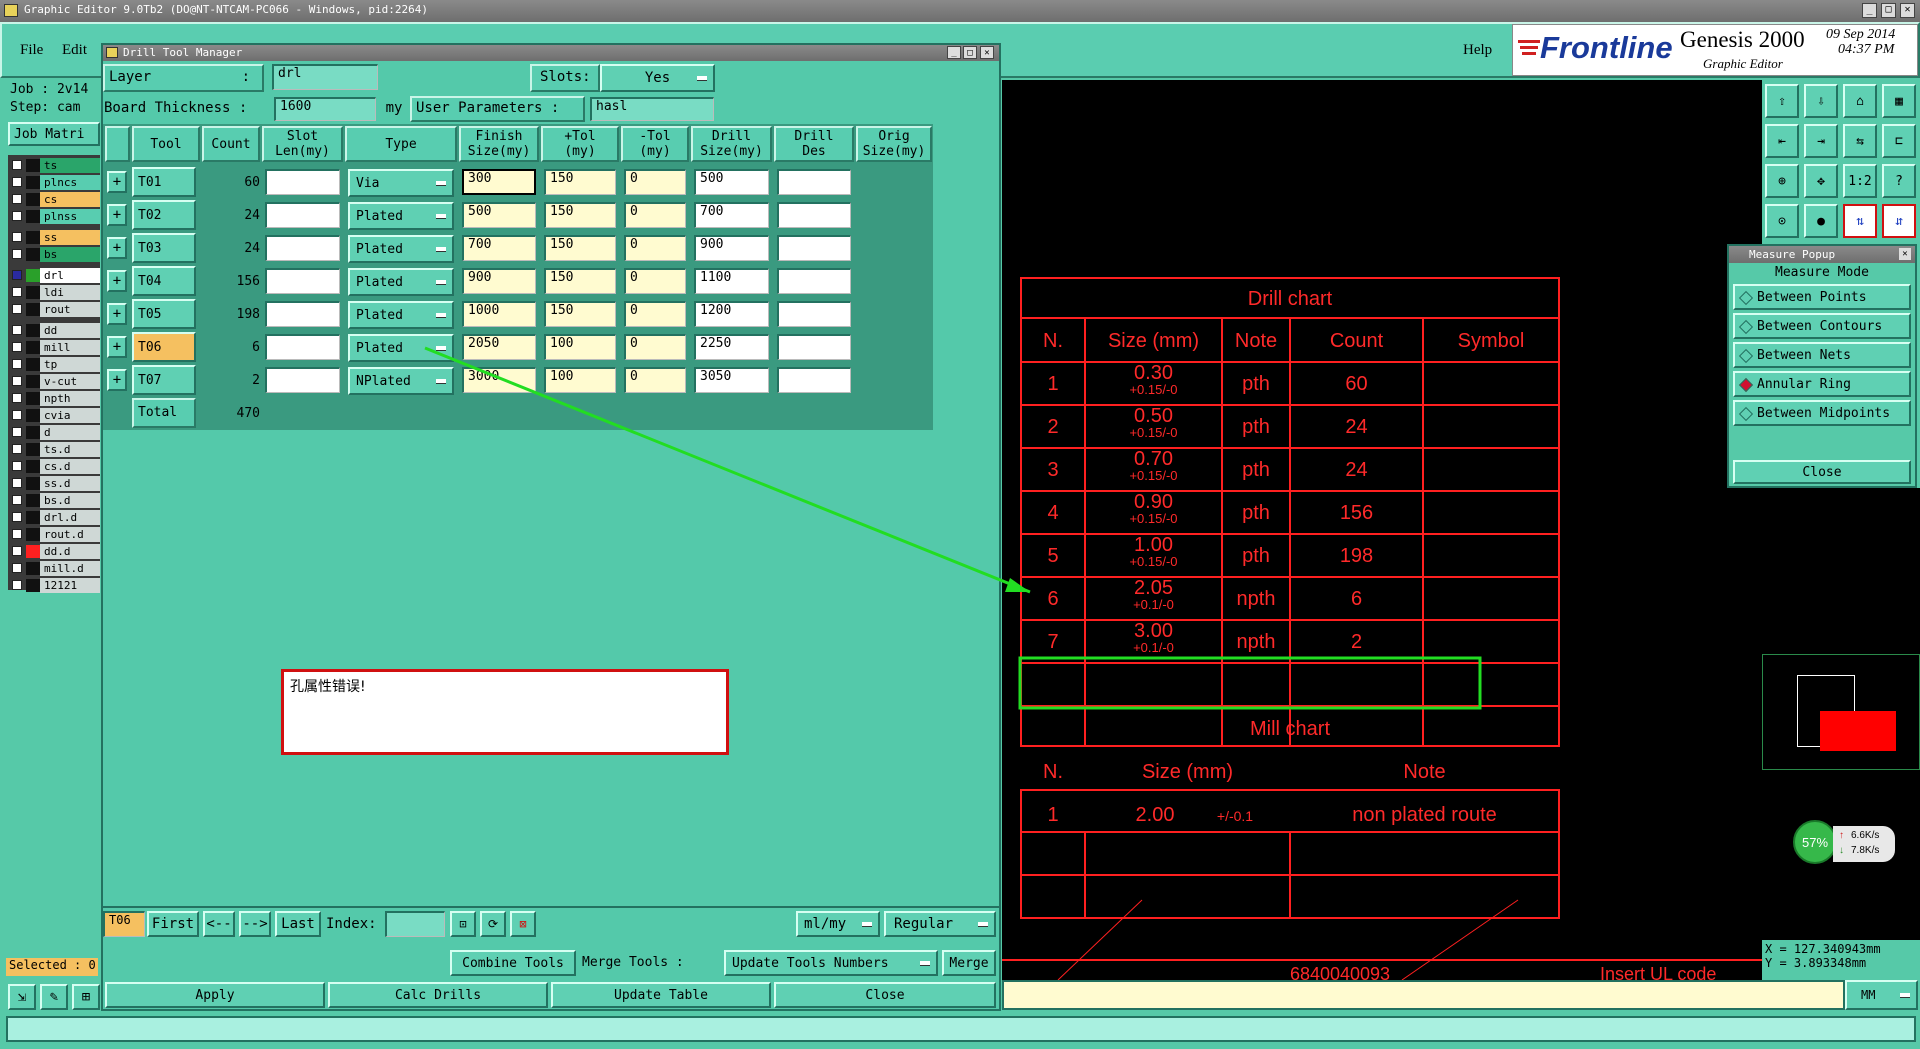  What do you see at coordinates (255, 924) in the screenshot?
I see `next-button: -->` at bounding box center [255, 924].